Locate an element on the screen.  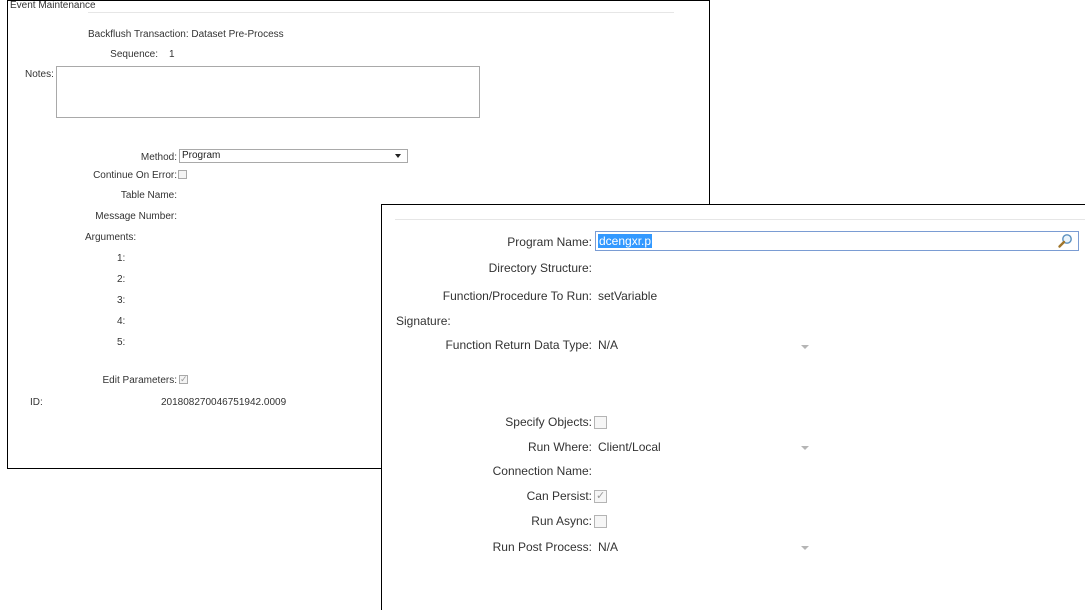
id-label: ID: is located at coordinates (36, 402).